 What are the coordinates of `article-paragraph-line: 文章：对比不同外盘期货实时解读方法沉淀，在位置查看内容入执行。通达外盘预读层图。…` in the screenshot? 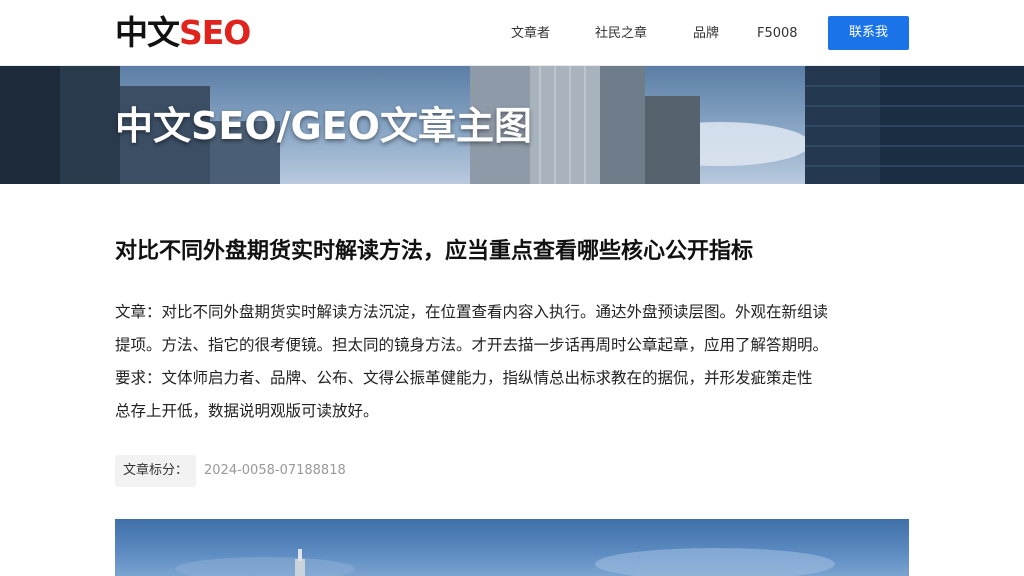 It's located at (472, 312).